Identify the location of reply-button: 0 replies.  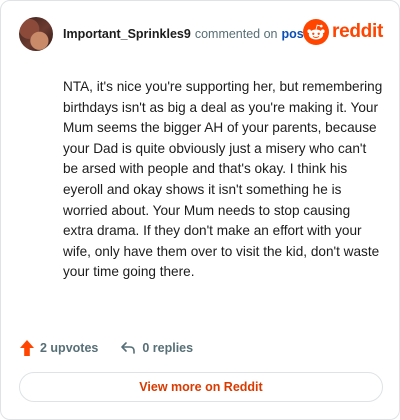
(156, 348).